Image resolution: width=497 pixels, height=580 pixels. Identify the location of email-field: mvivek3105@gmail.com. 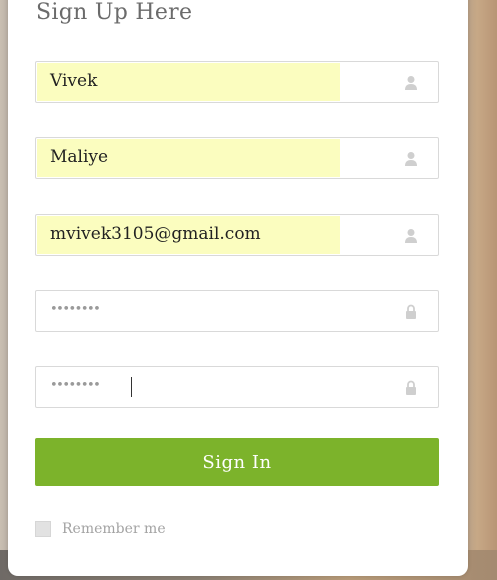
(237, 235).